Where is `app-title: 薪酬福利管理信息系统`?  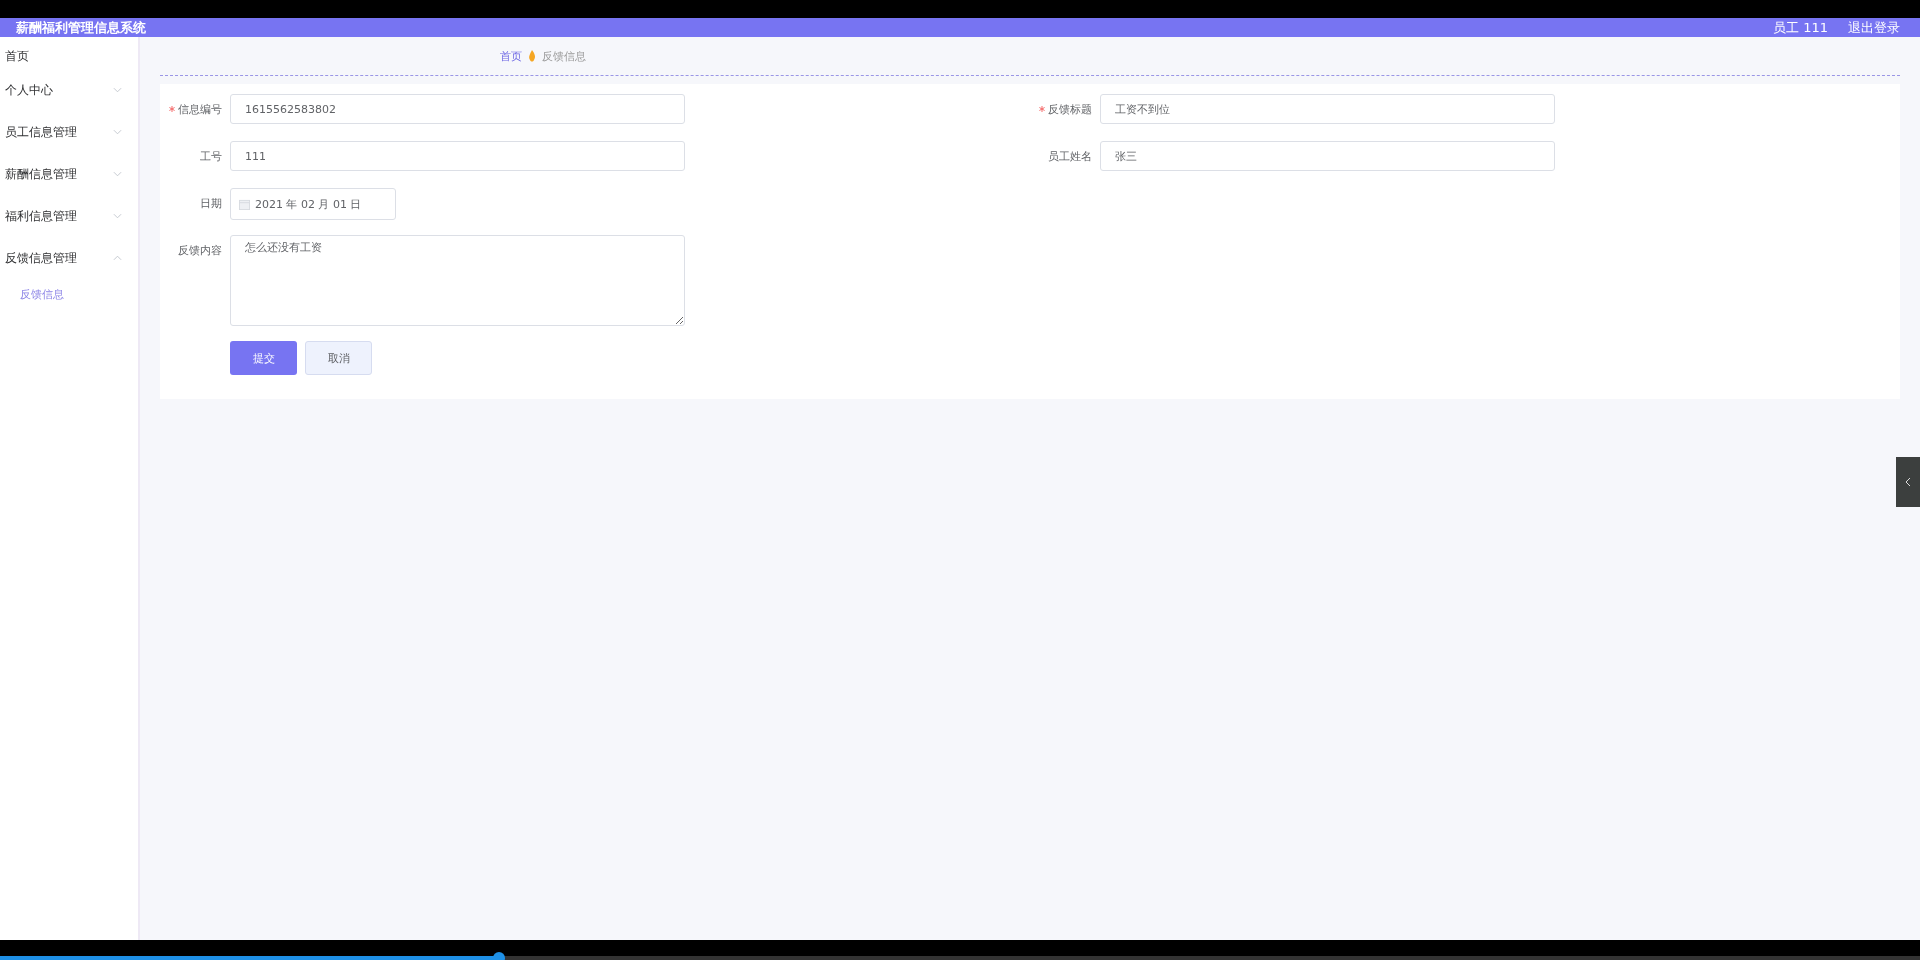 app-title: 薪酬福利管理信息系统 is located at coordinates (81, 27).